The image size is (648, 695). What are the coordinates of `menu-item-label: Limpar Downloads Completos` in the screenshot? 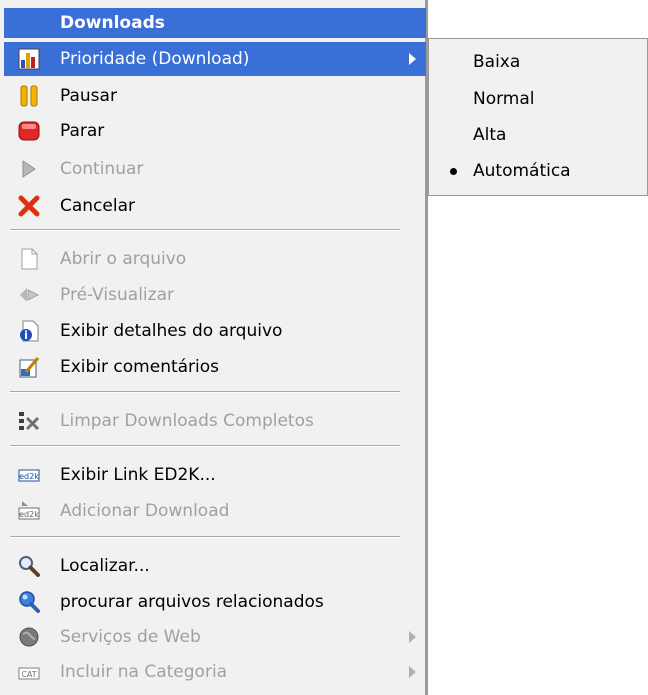 It's located at (187, 421).